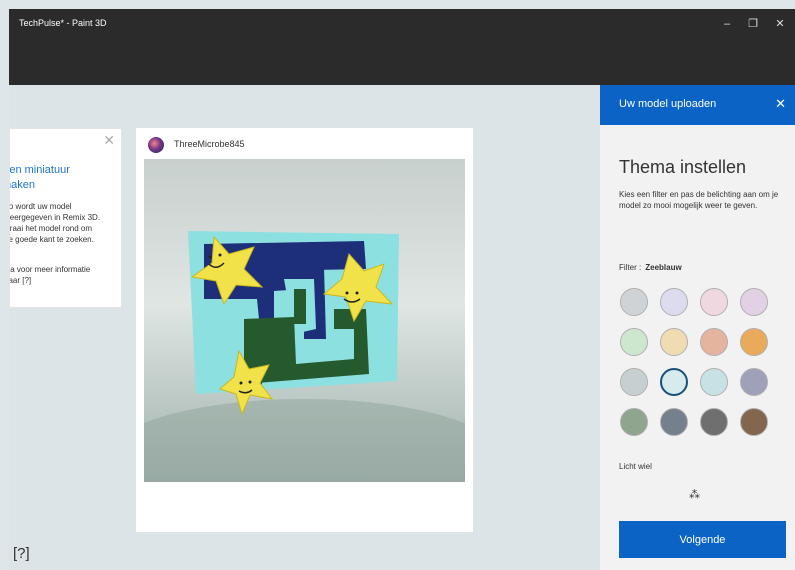  I want to click on tip-more-link: naar [?], so click(64, 280).